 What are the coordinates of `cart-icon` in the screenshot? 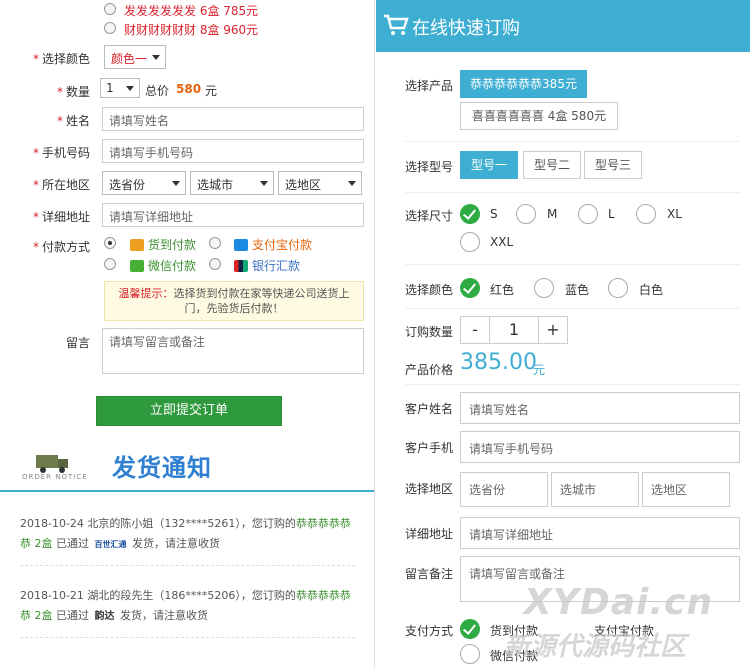 It's located at (396, 24).